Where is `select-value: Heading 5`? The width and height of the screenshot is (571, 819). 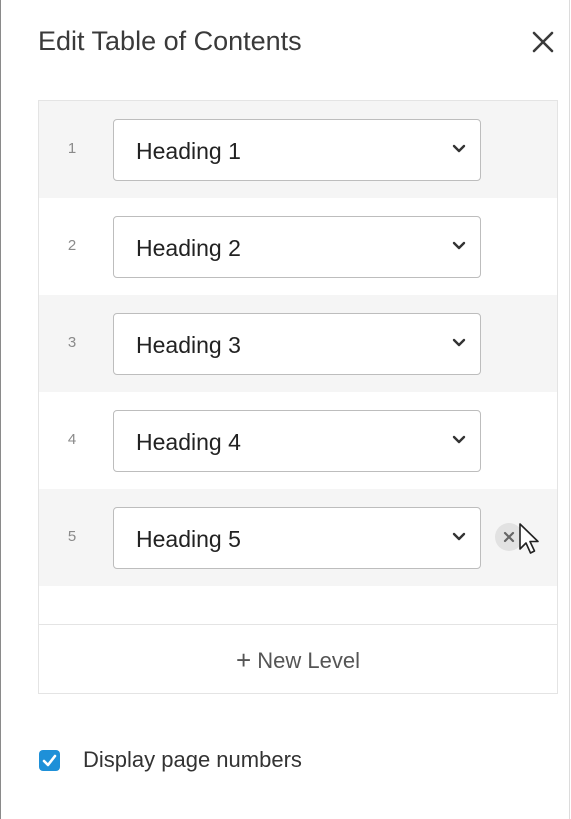
select-value: Heading 5 is located at coordinates (188, 539).